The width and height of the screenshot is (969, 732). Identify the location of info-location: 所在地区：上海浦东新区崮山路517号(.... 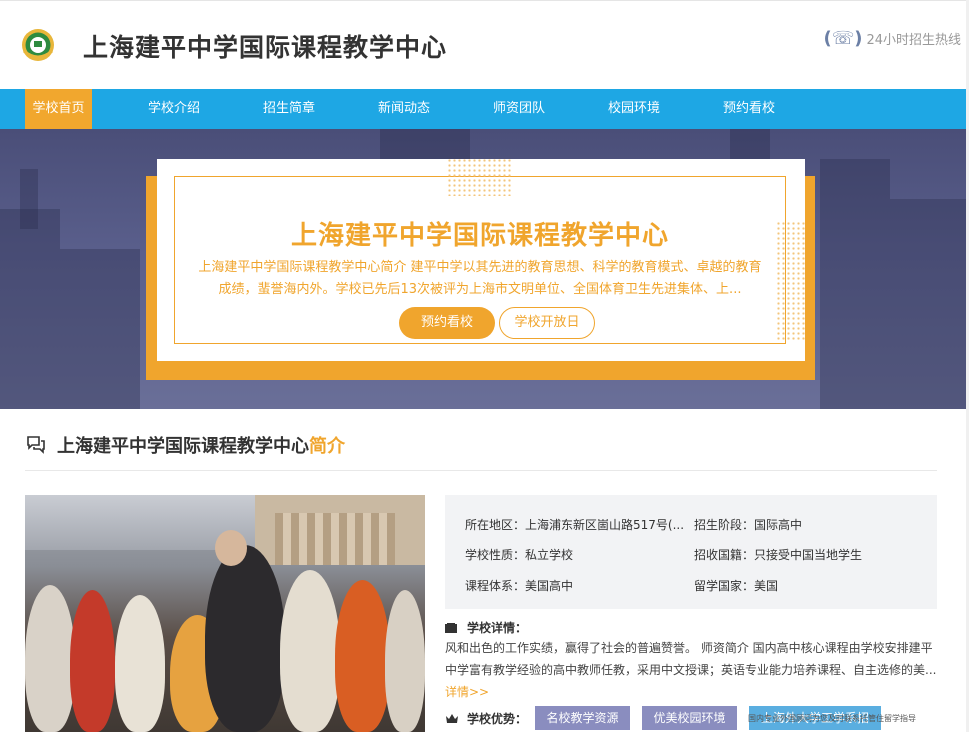
(574, 524).